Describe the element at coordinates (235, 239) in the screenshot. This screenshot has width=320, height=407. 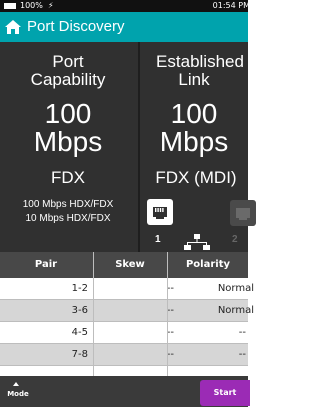
I see `port-number-2: 2` at that location.